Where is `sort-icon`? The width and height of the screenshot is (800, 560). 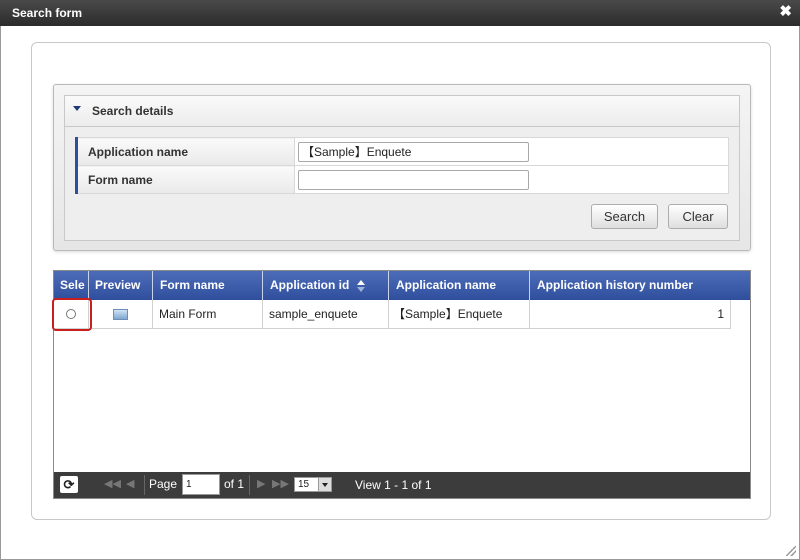
sort-icon is located at coordinates (360, 285).